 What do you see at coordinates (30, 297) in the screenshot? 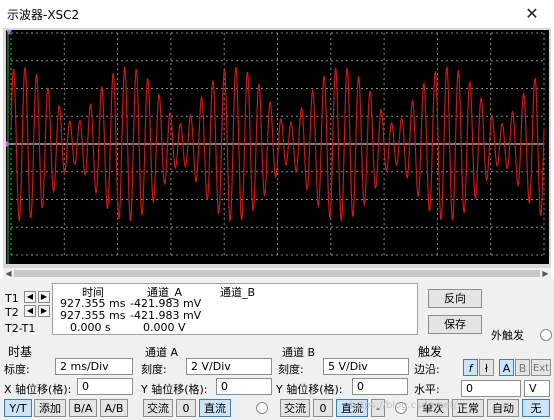
I see `t1-left-arrow-icon: ◀` at bounding box center [30, 297].